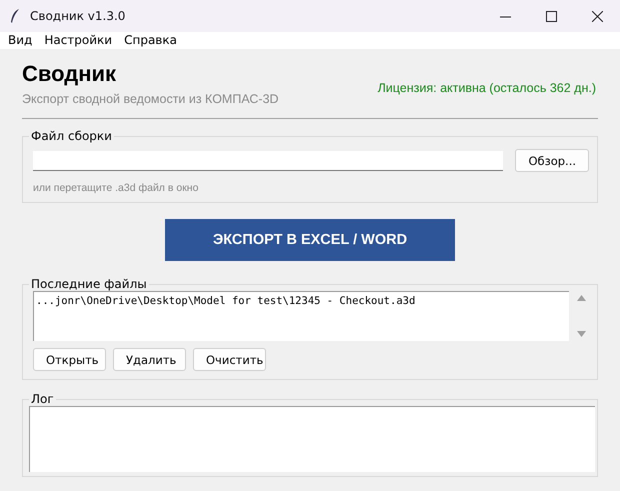 Image resolution: width=620 pixels, height=491 pixels. What do you see at coordinates (551, 16) in the screenshot?
I see `maximize-icon` at bounding box center [551, 16].